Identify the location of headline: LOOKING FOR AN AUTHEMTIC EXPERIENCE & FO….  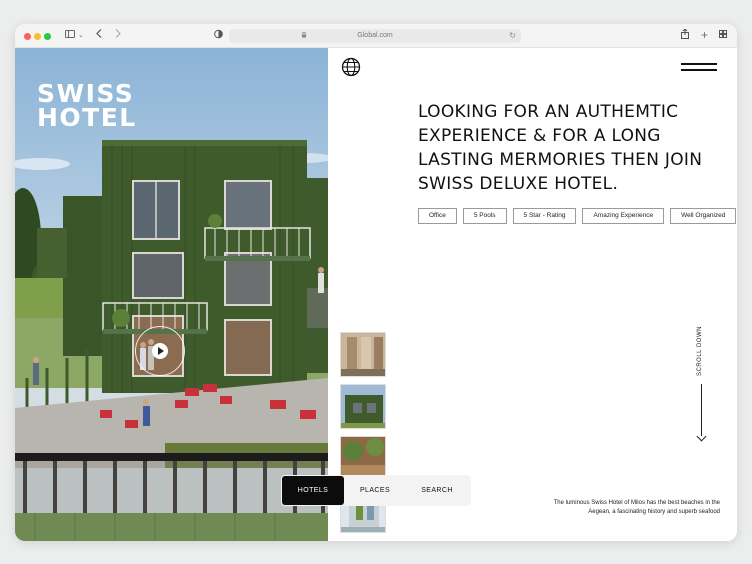
(560, 148).